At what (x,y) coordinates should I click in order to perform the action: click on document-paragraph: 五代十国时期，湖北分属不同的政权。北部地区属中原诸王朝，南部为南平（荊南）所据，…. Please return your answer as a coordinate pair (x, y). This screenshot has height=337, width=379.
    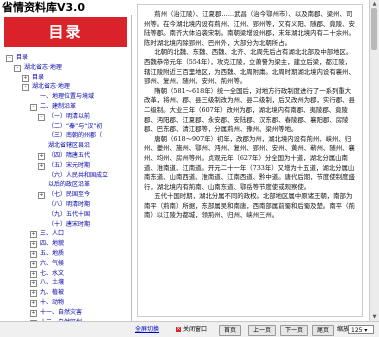
    Looking at the image, I should click on (249, 206).